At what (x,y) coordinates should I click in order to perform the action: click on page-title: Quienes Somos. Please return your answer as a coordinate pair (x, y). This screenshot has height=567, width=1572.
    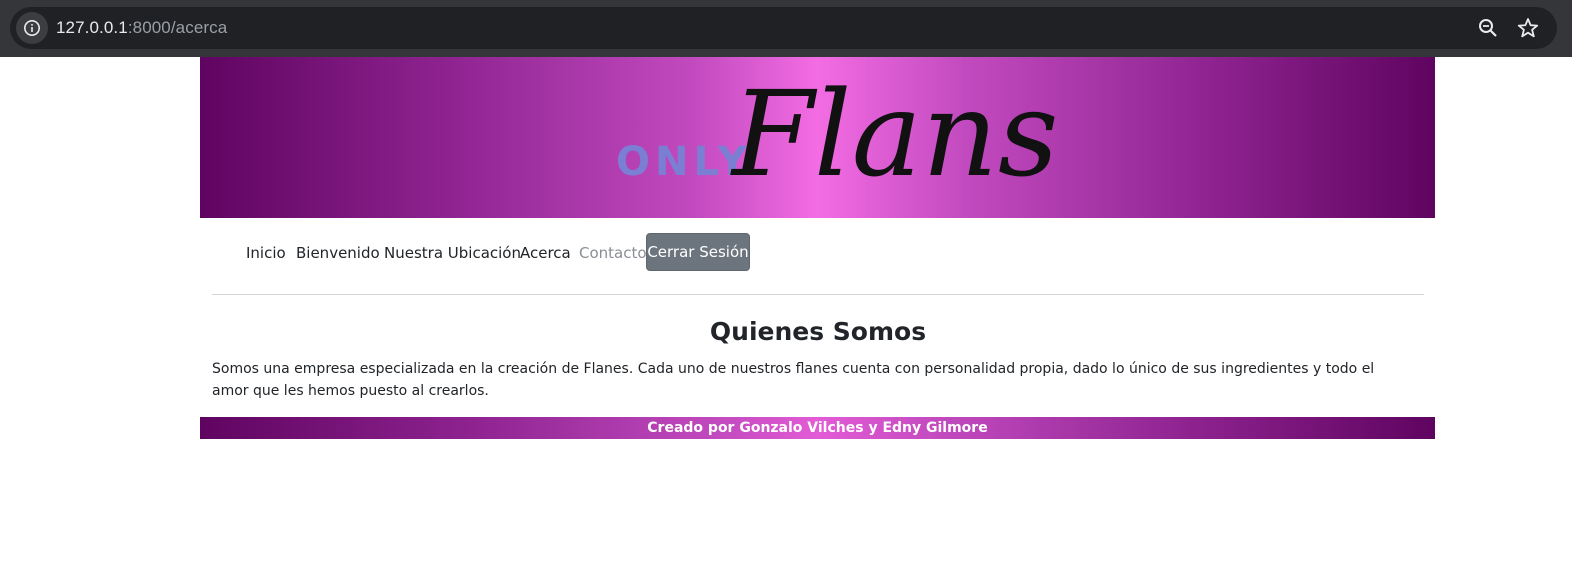
    Looking at the image, I should click on (818, 331).